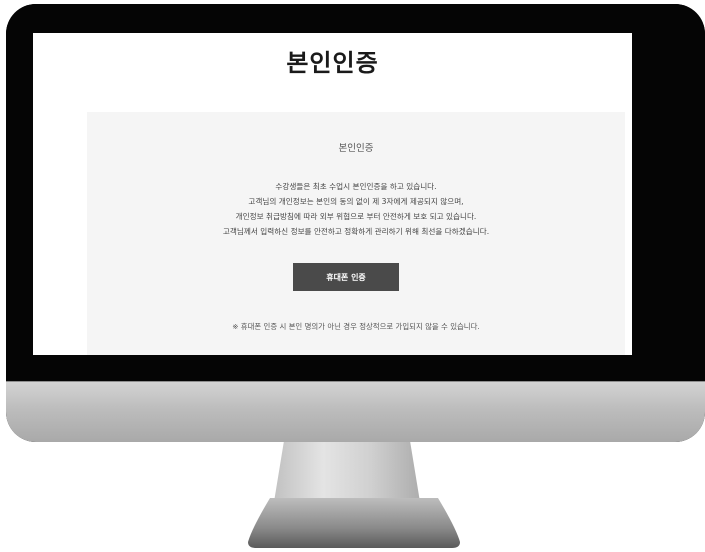 Image resolution: width=705 pixels, height=552 pixels. What do you see at coordinates (347, 471) in the screenshot?
I see `monitor-stand-neck` at bounding box center [347, 471].